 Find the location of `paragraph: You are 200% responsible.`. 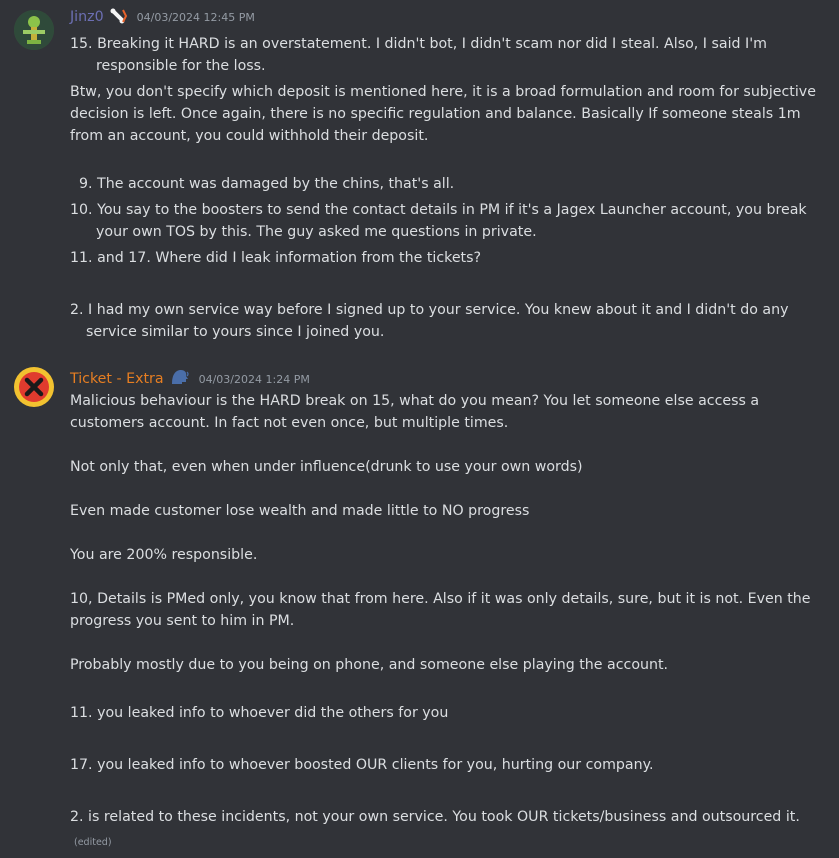

paragraph: You are 200% responsible. is located at coordinates (164, 555).